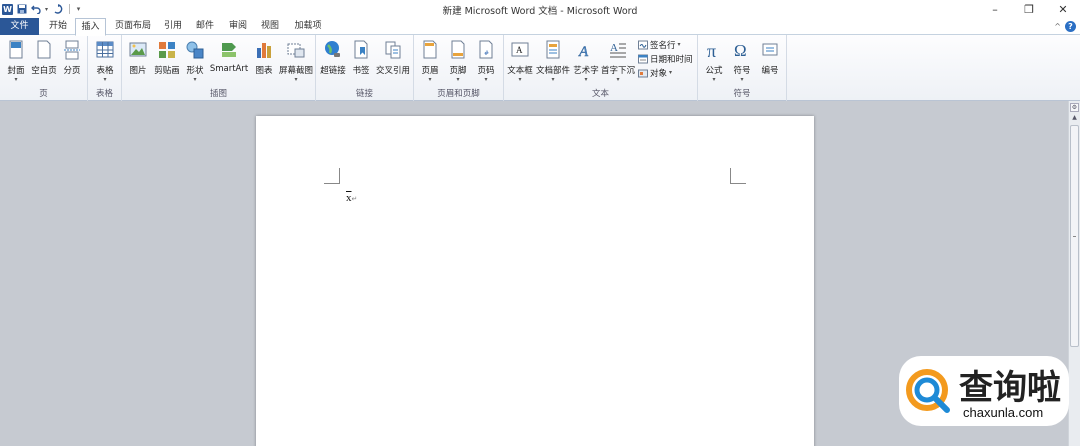  Describe the element at coordinates (430, 71) in the screenshot. I see `header-label: 页眉` at that location.